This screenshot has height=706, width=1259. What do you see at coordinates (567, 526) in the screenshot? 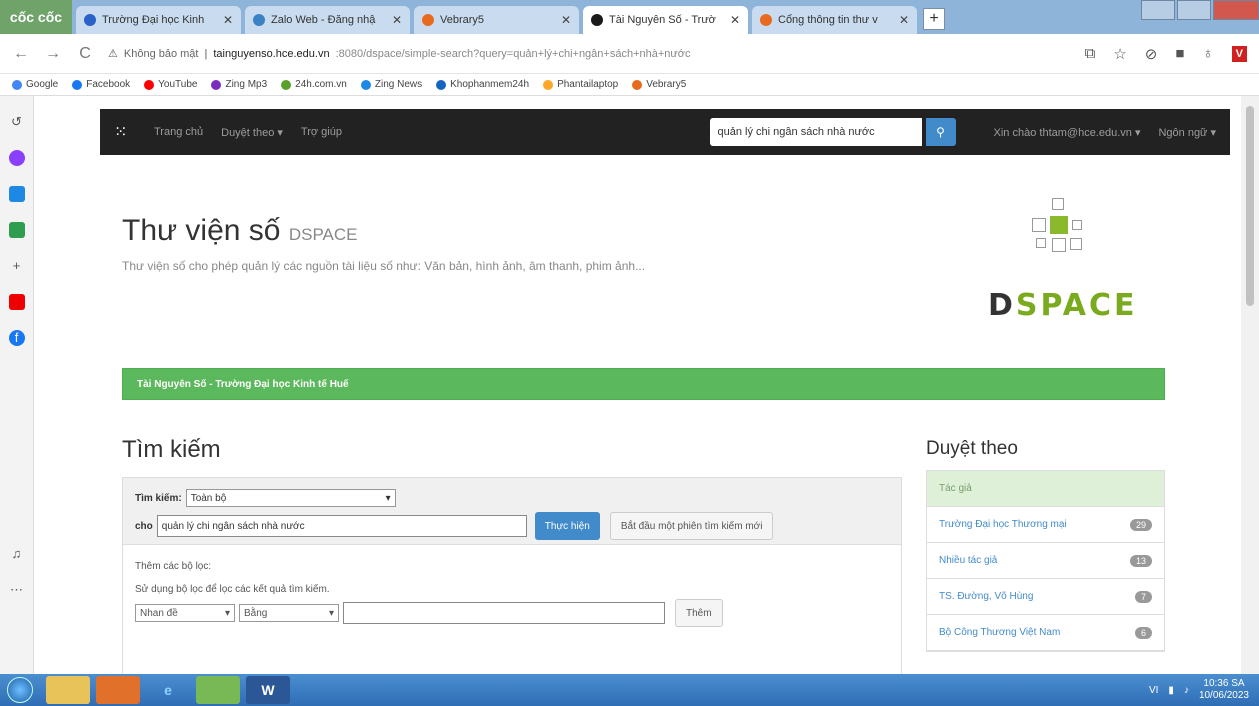
I see `run-search-button: Thực hiện` at bounding box center [567, 526].